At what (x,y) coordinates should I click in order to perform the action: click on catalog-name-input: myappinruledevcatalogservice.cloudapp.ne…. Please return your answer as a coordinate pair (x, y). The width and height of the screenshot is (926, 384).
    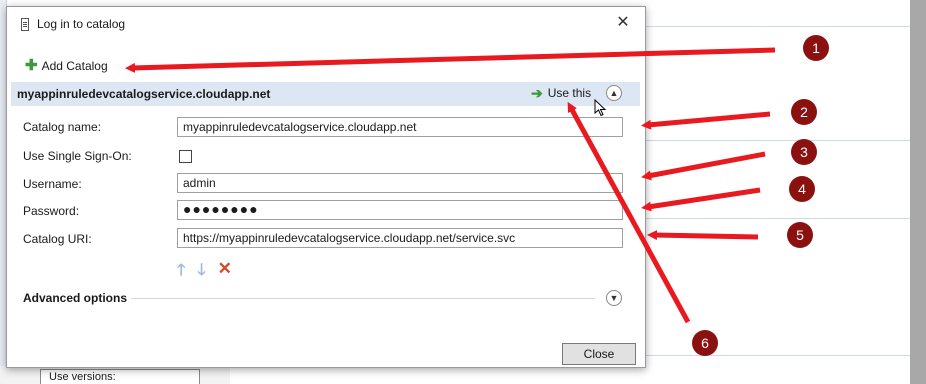
    Looking at the image, I should click on (400, 127).